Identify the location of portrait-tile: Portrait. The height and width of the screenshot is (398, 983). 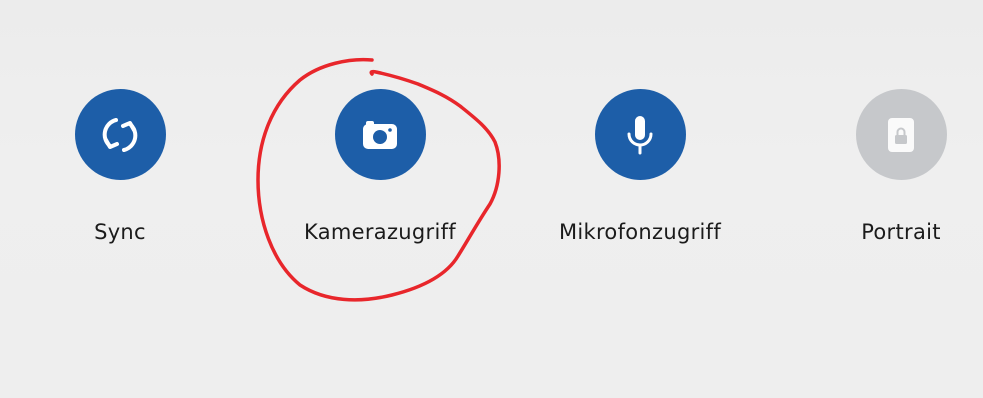
(897, 174).